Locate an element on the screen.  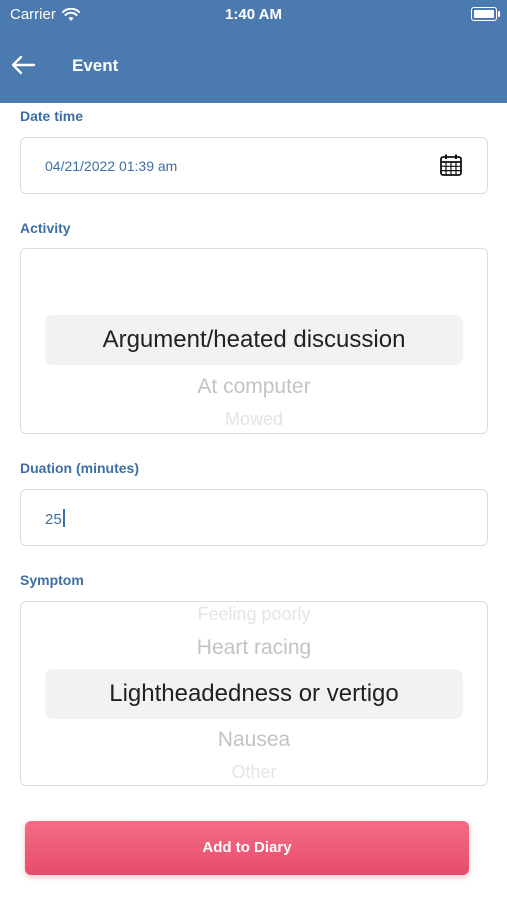
date-time-label: Date time is located at coordinates (52, 116).